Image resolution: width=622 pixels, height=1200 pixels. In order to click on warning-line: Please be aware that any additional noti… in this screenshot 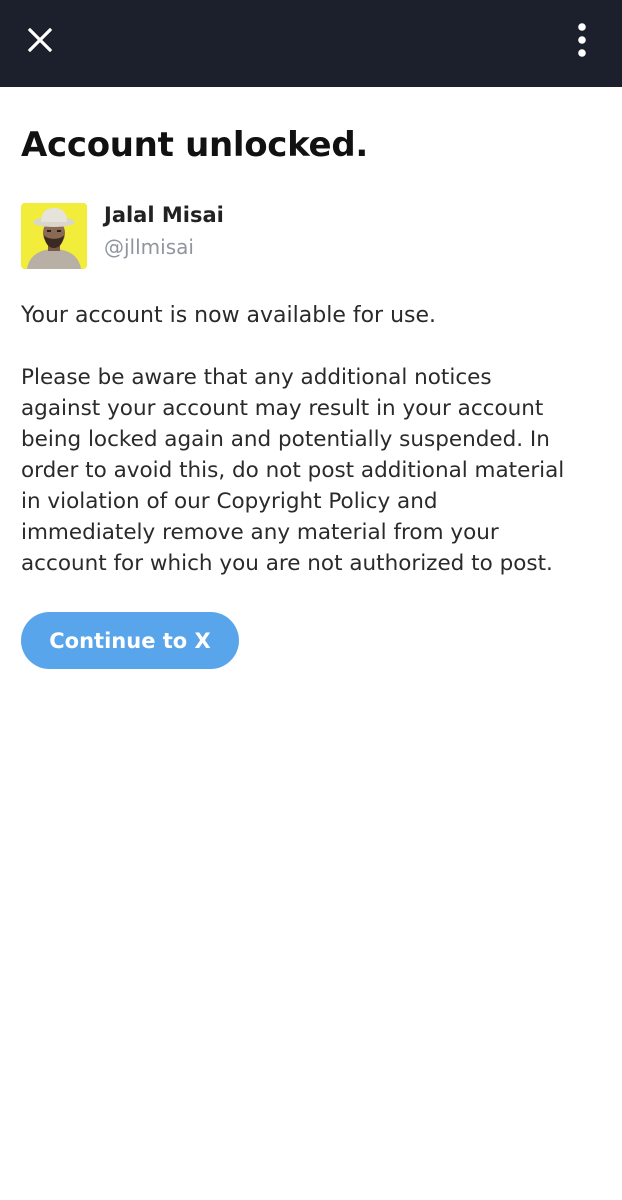, I will do `click(256, 377)`.